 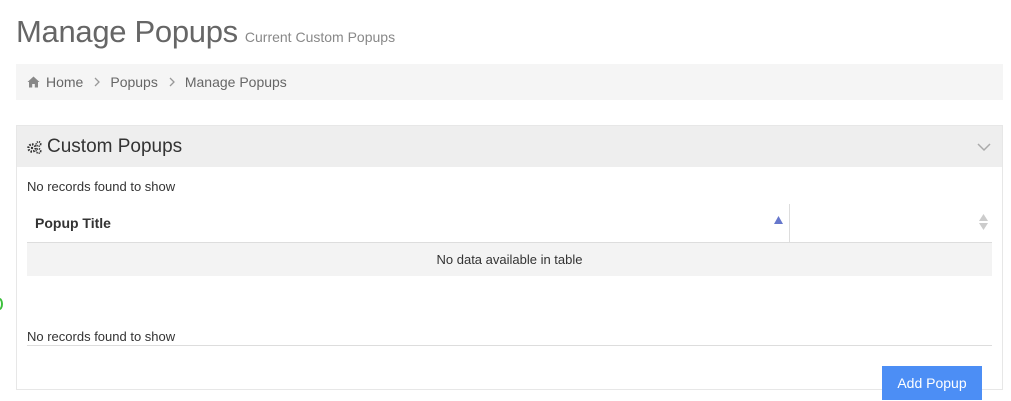 I want to click on table-header-row: Popup Title, so click(x=509, y=223).